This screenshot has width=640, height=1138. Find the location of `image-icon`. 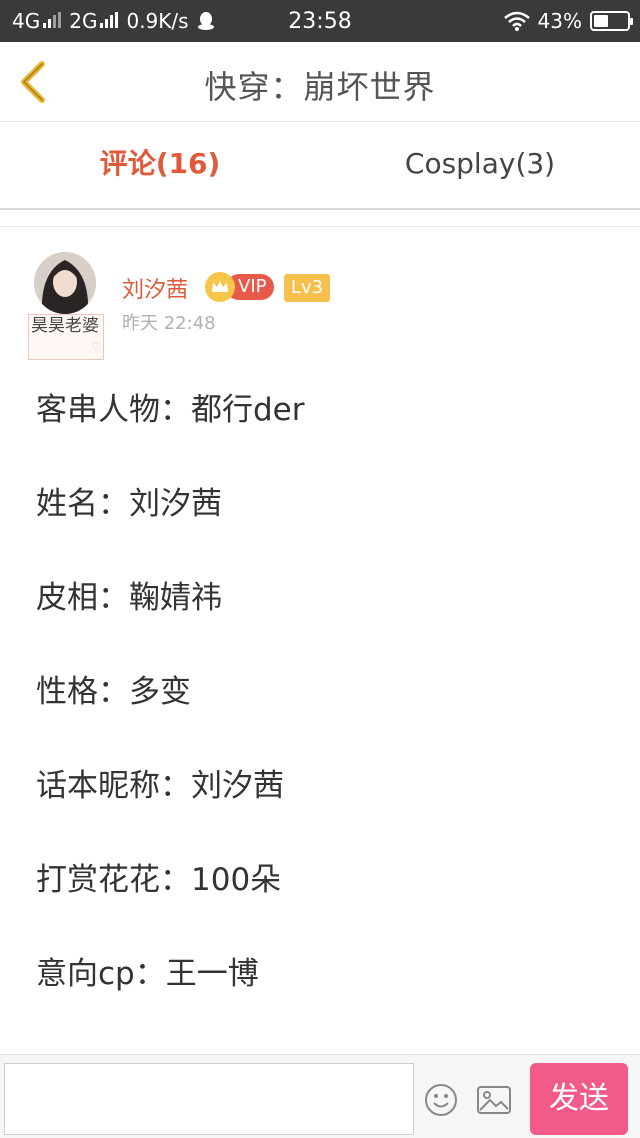

image-icon is located at coordinates (494, 1100).